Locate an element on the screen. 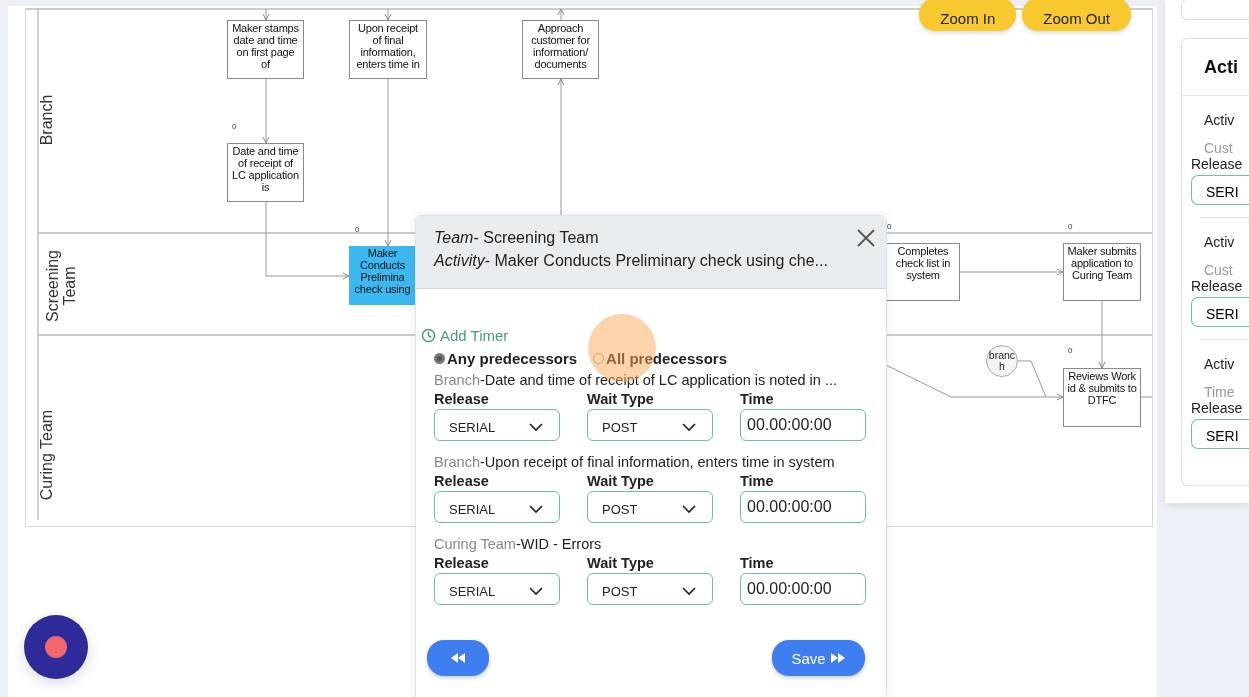 This screenshot has width=1249, height=697. predecessor-title: Branch-Upon receipt of final information, enters time in system is located at coordinates (635, 462).